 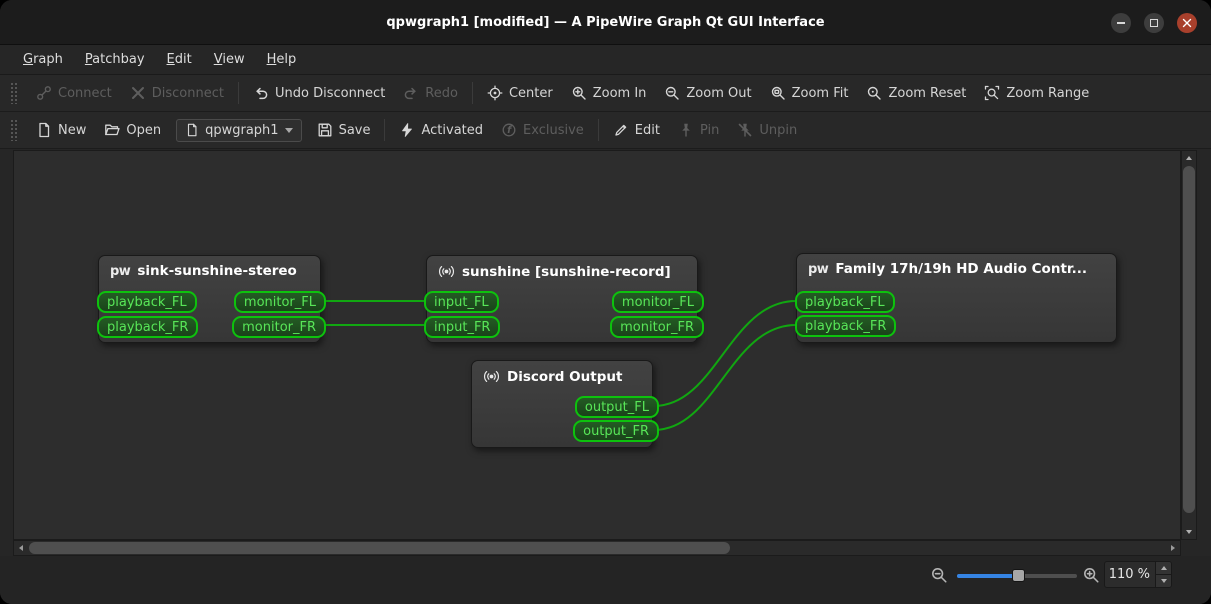 What do you see at coordinates (379, 548) in the screenshot?
I see `horizontal-scroll-thumb` at bounding box center [379, 548].